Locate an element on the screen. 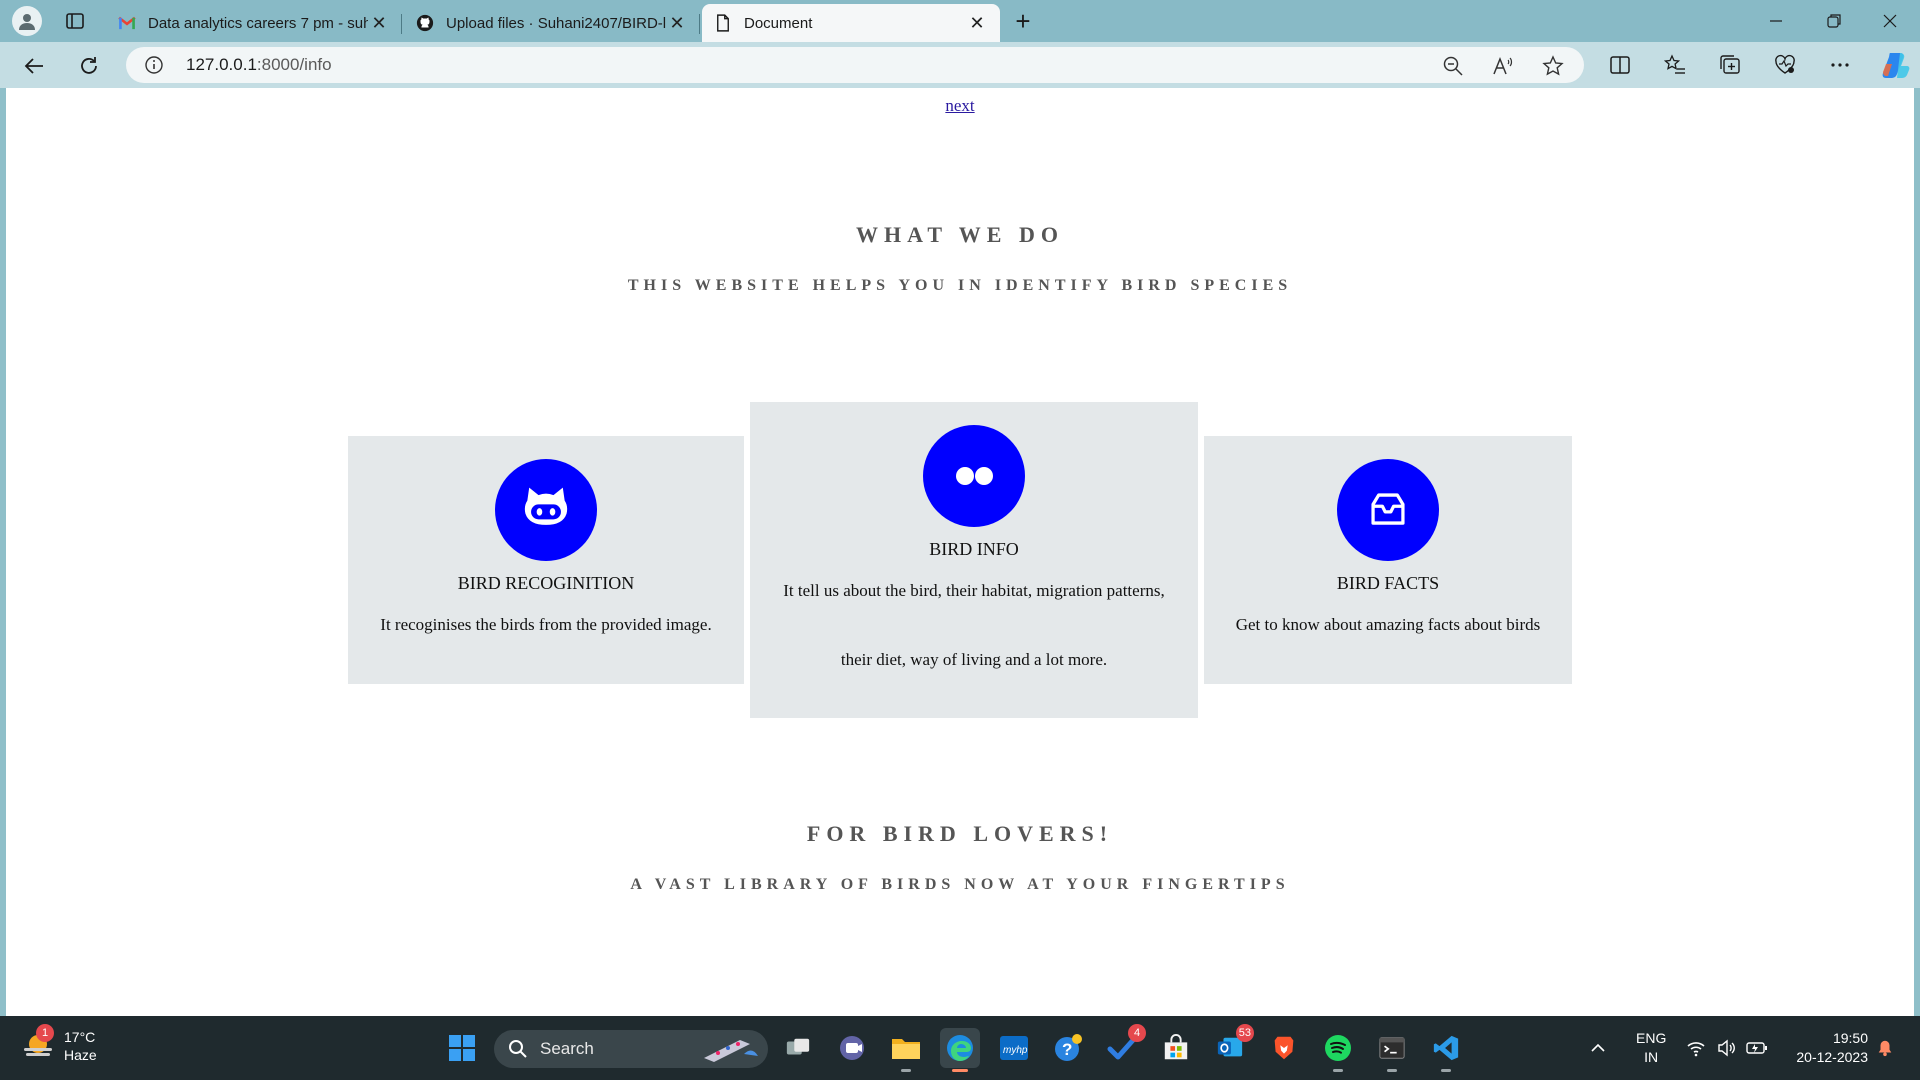 The width and height of the screenshot is (1920, 1080). search-label: Search is located at coordinates (567, 1048).